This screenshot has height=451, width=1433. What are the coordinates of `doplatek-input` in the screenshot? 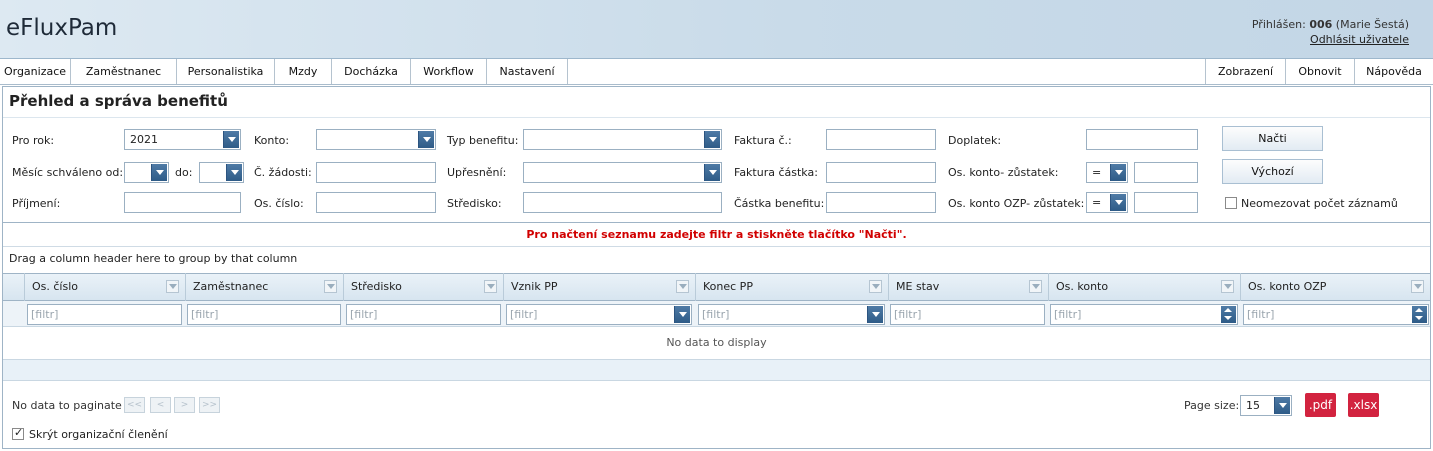 It's located at (1142, 139).